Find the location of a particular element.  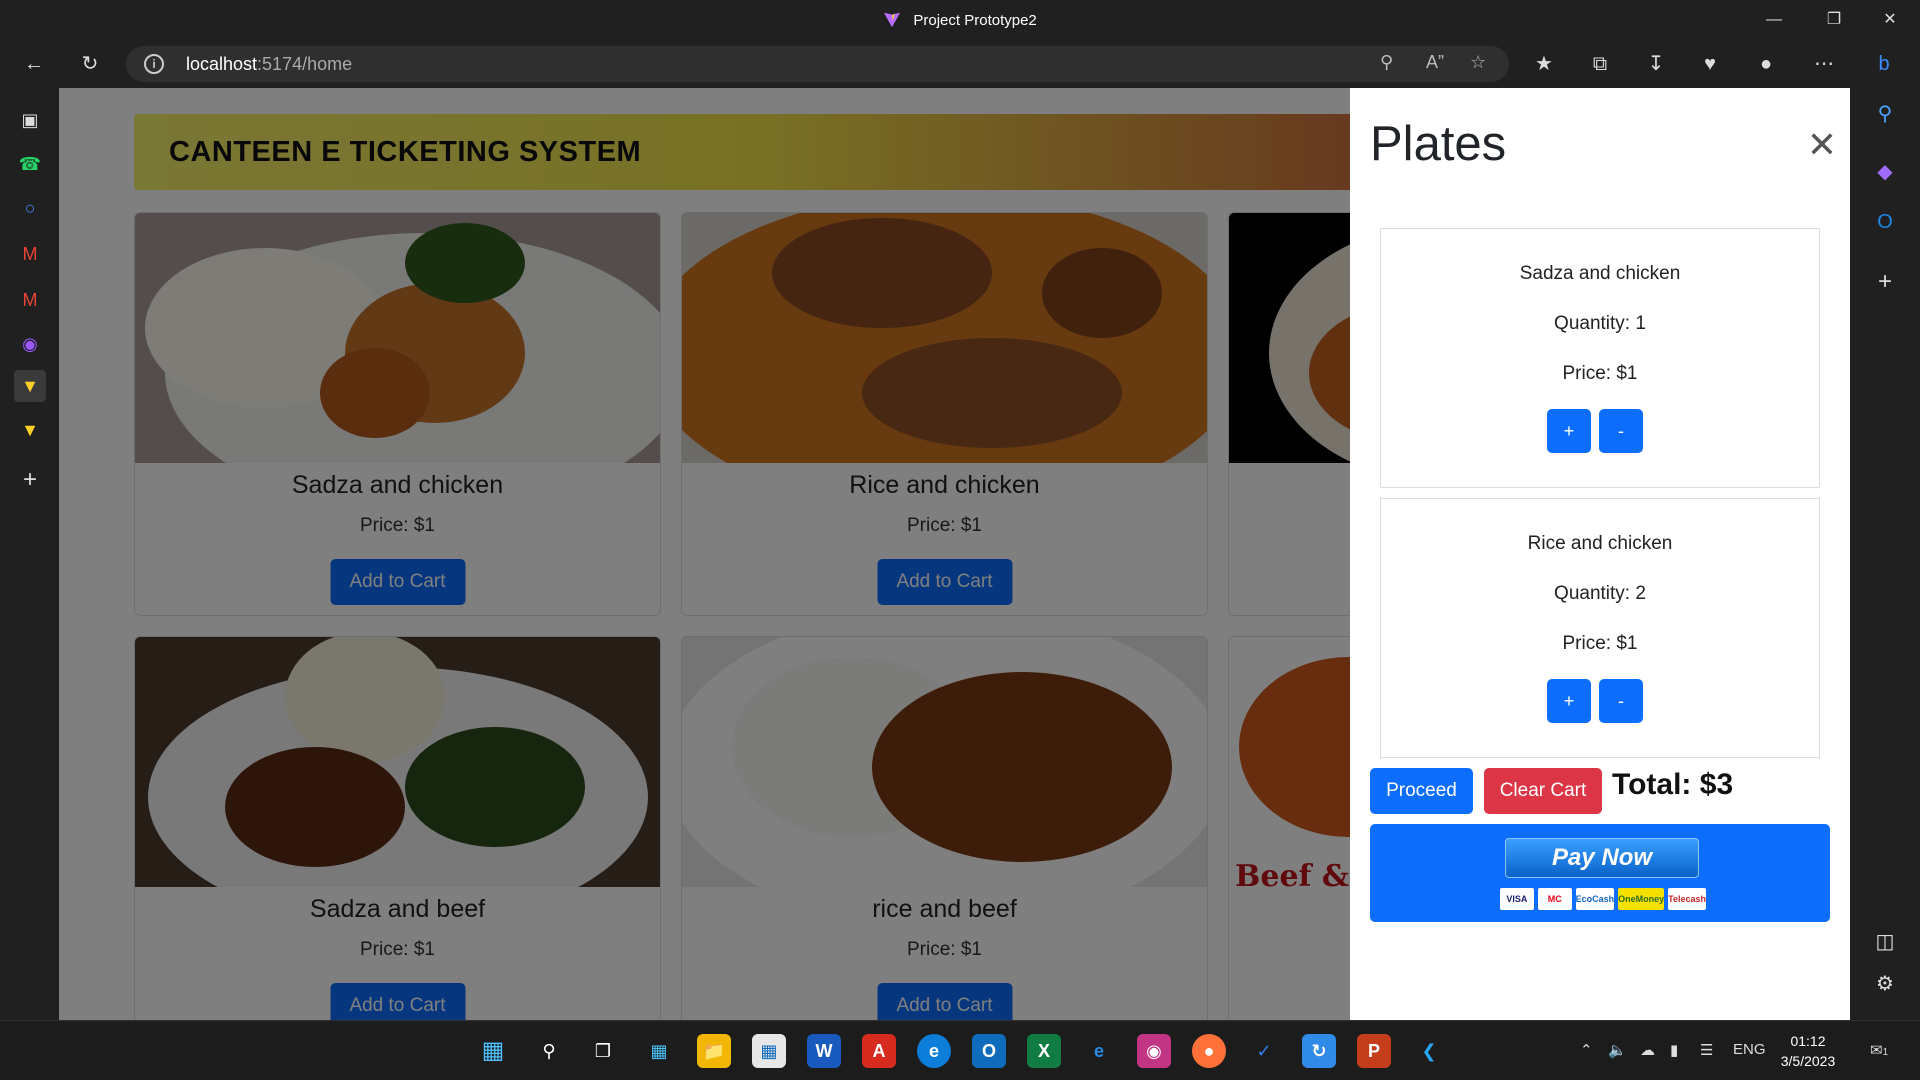

window-title: Project Prototype2 is located at coordinates (960, 19).